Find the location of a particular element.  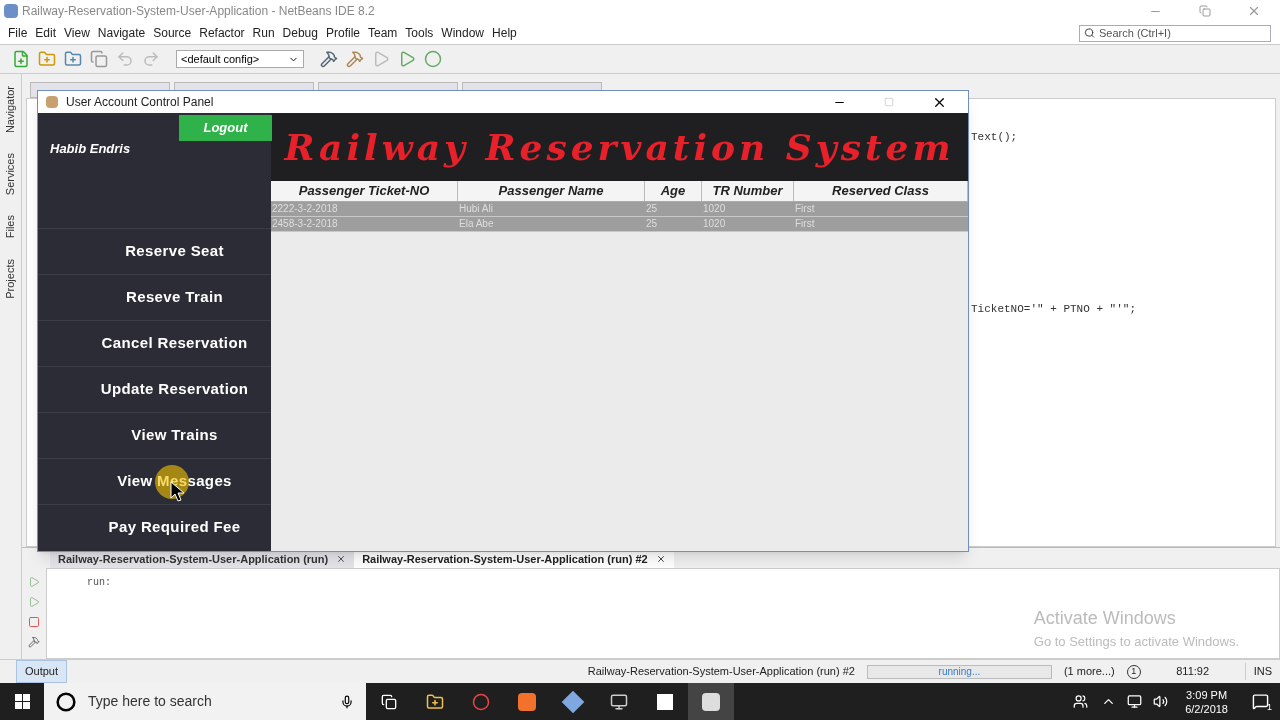

column-header: Reserved Class is located at coordinates (881, 191).